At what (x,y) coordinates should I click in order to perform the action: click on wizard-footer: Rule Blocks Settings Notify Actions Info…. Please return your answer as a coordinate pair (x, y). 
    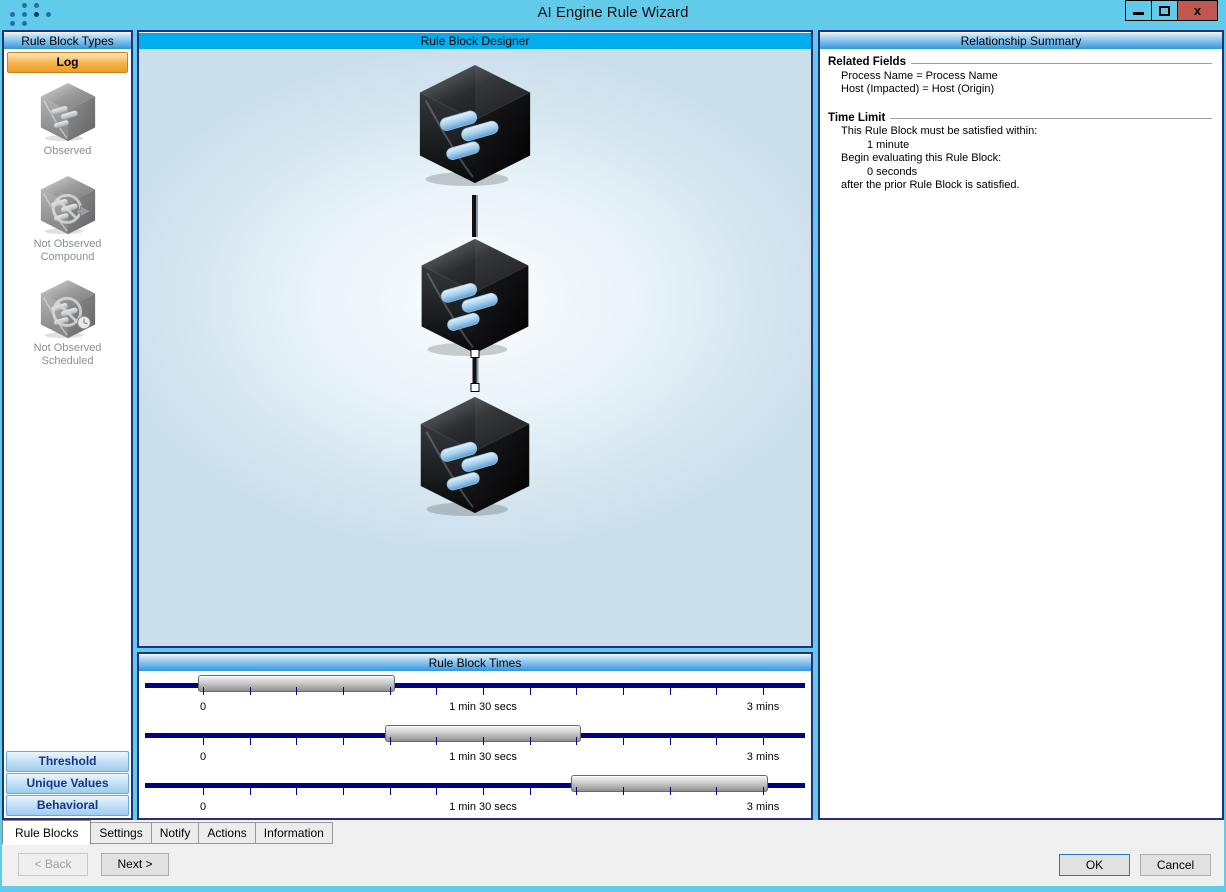
    Looking at the image, I should click on (613, 853).